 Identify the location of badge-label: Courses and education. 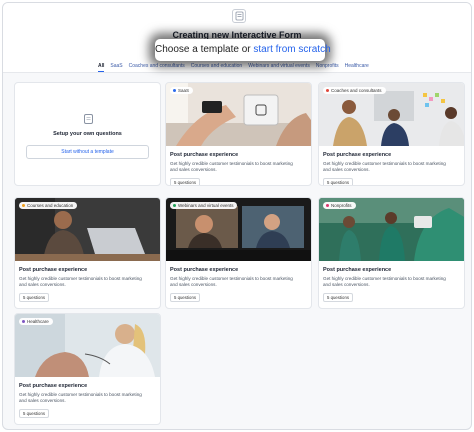
(50, 205).